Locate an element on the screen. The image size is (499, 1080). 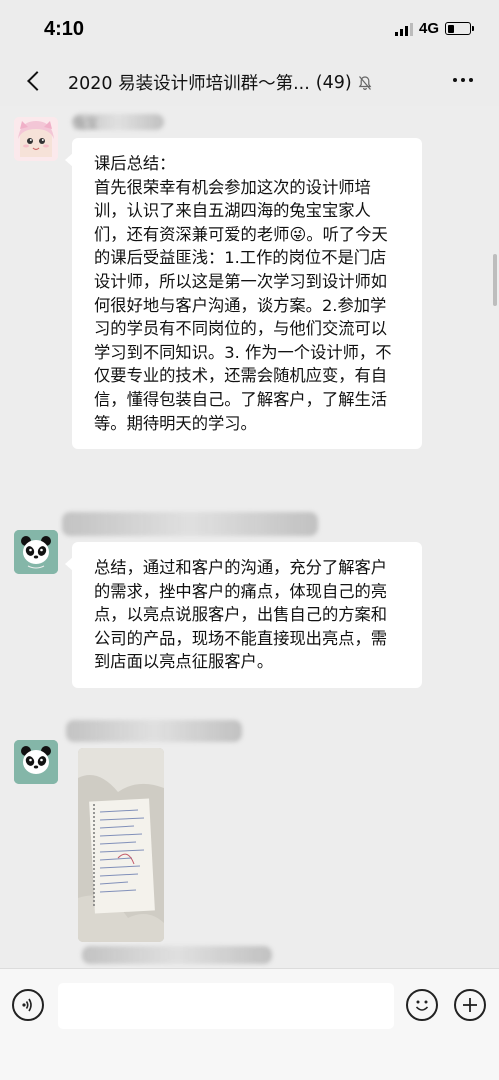
message-input is located at coordinates (226, 1006).